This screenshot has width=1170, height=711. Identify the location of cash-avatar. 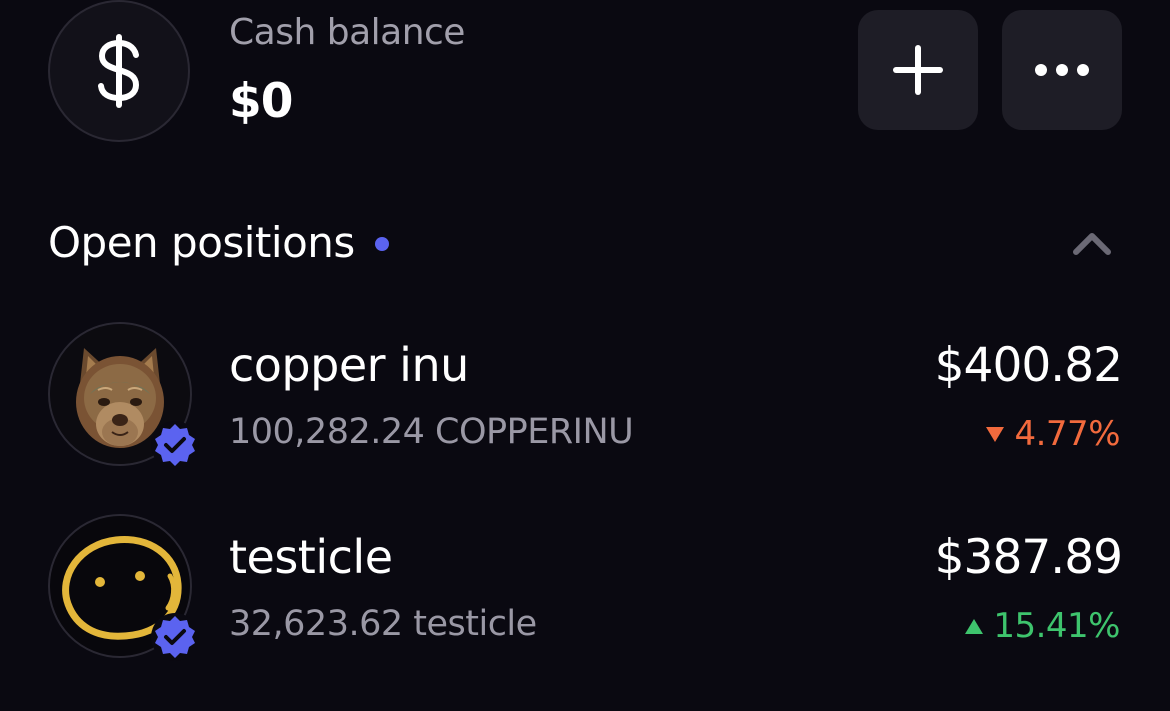
(119, 71).